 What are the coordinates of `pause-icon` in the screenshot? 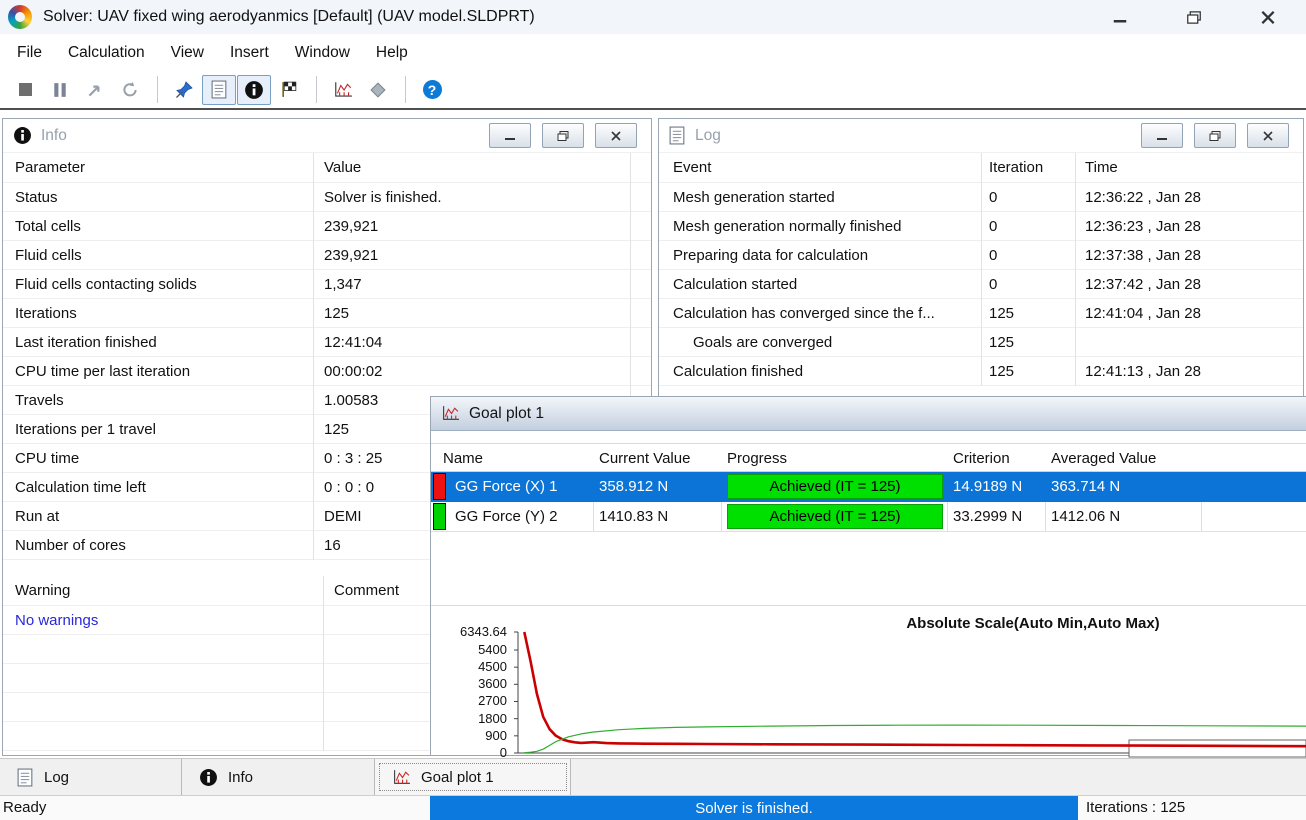 It's located at (60, 90).